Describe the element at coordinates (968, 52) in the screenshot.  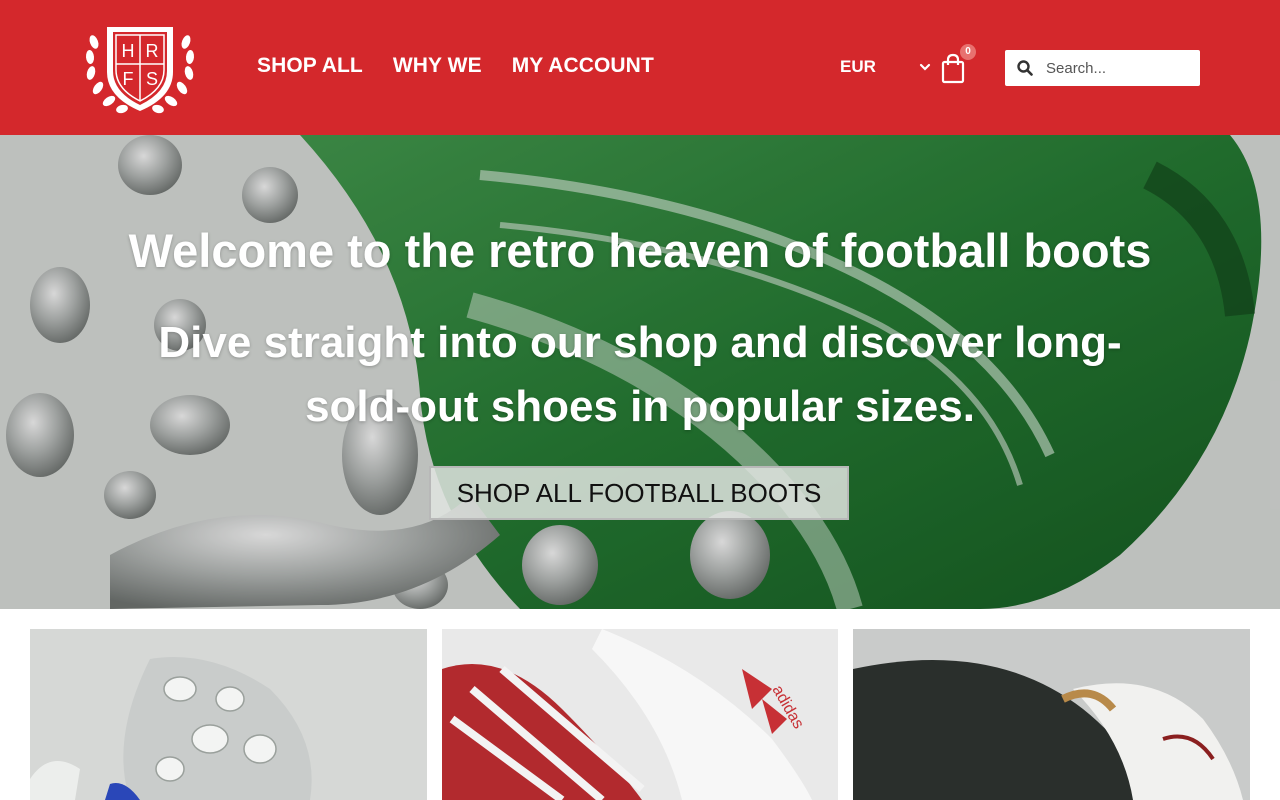
I see `cart-count-badge: 0` at that location.